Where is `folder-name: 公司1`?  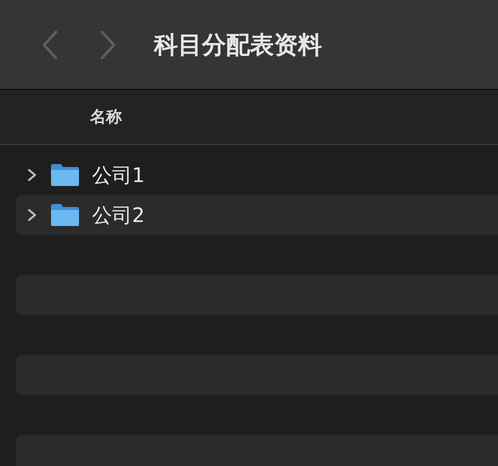 folder-name: 公司1 is located at coordinates (118, 175).